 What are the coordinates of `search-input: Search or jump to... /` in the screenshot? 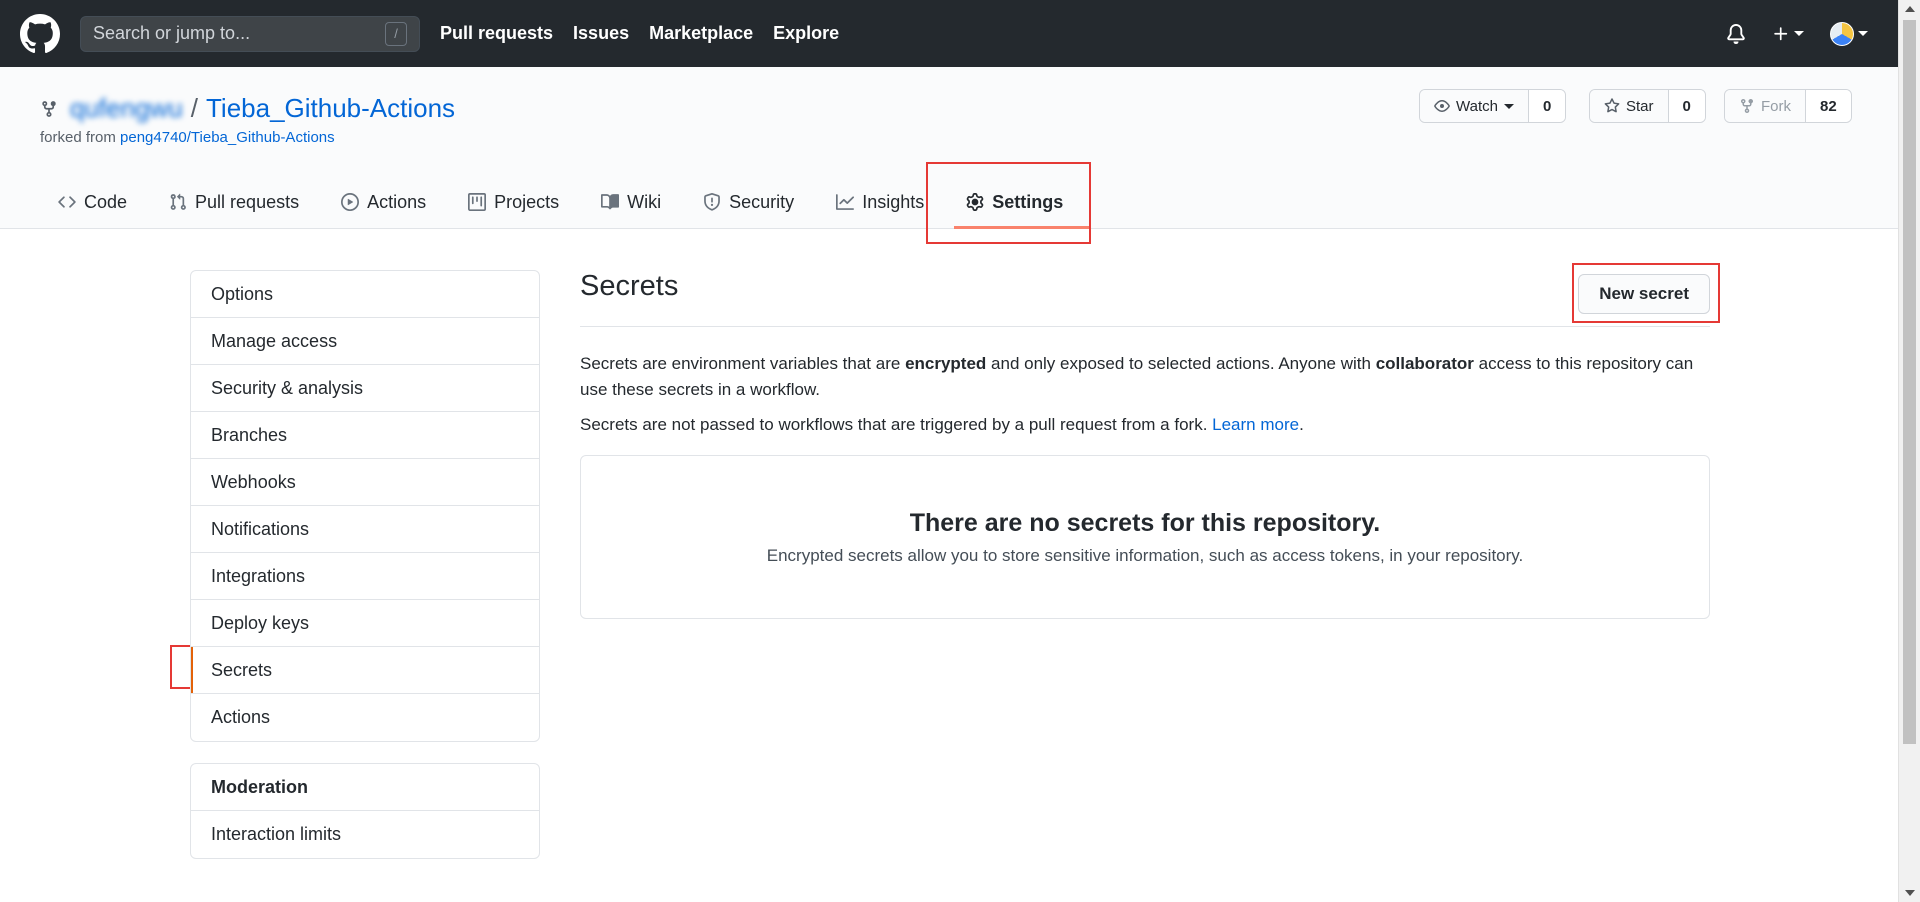 It's located at (250, 33).